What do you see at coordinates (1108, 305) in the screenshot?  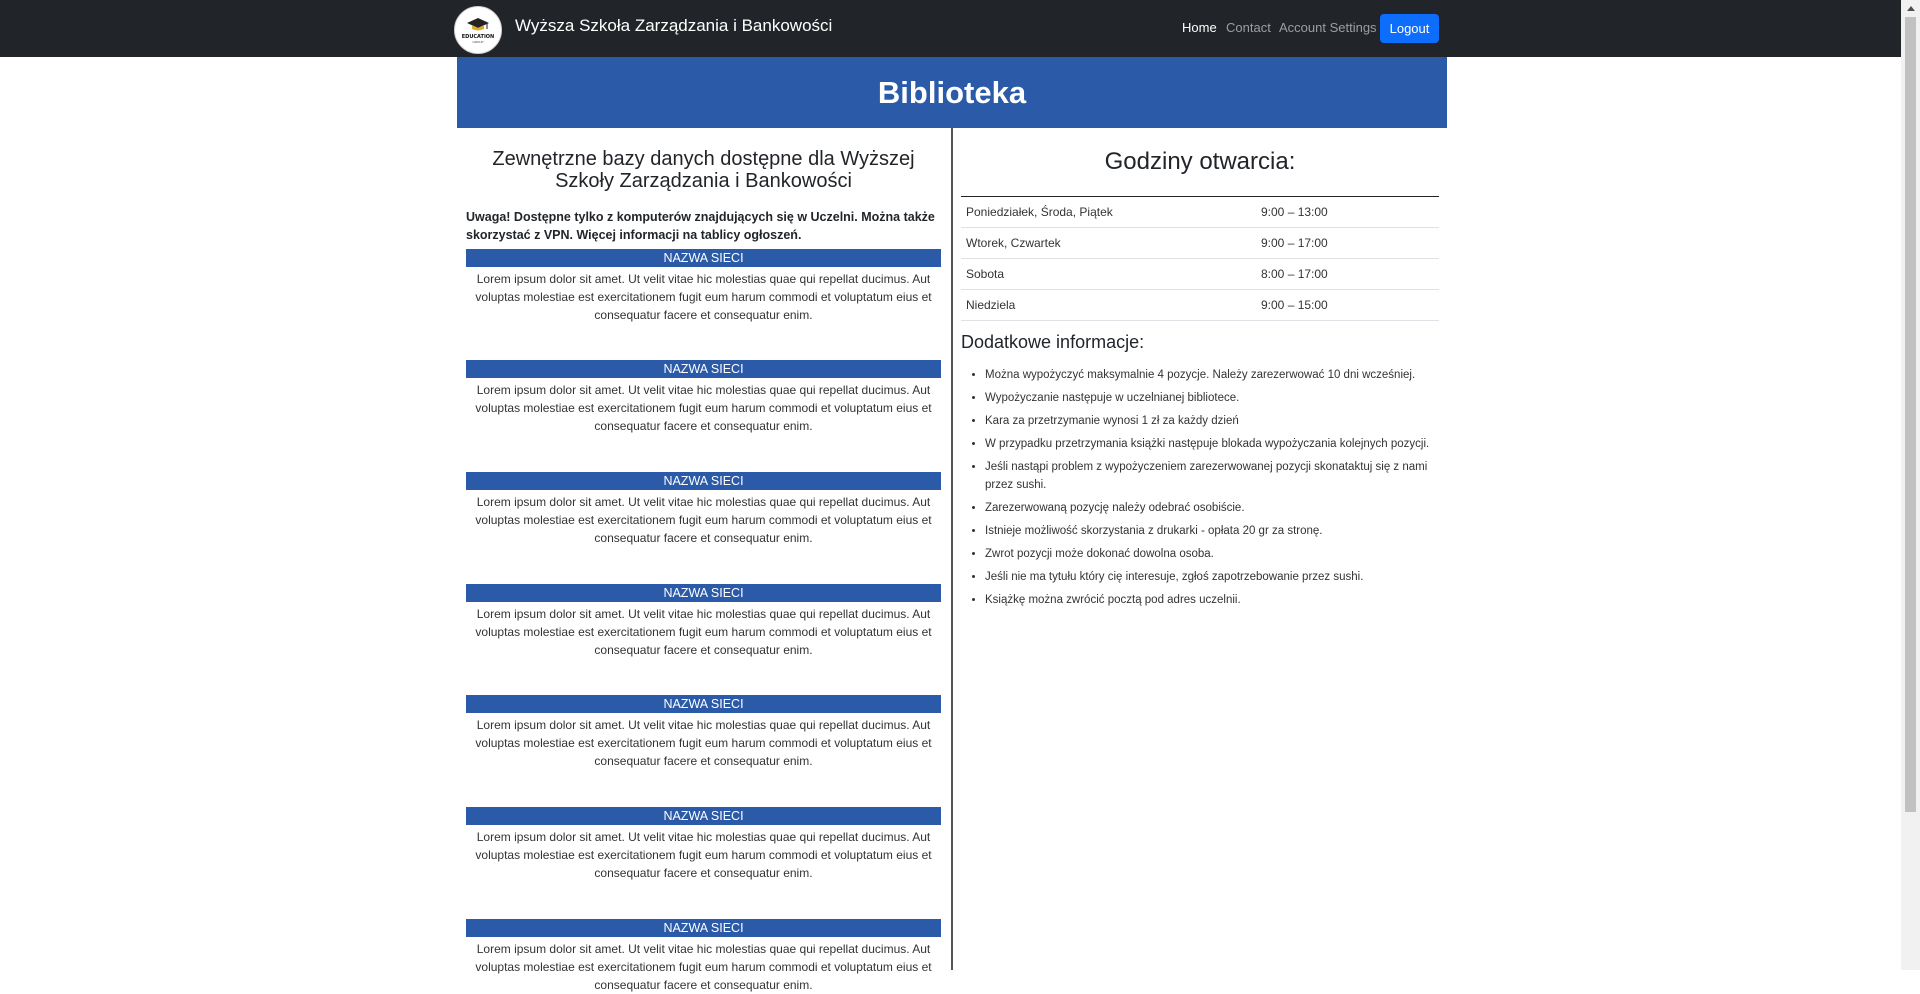 I see `hours-day: Niedziela` at bounding box center [1108, 305].